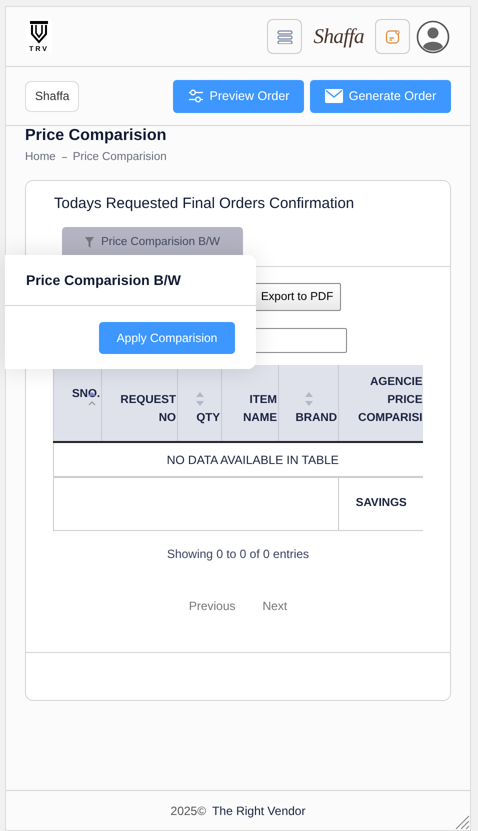  Describe the element at coordinates (167, 338) in the screenshot. I see `apply-comparison-button: Apply Comparision` at that location.